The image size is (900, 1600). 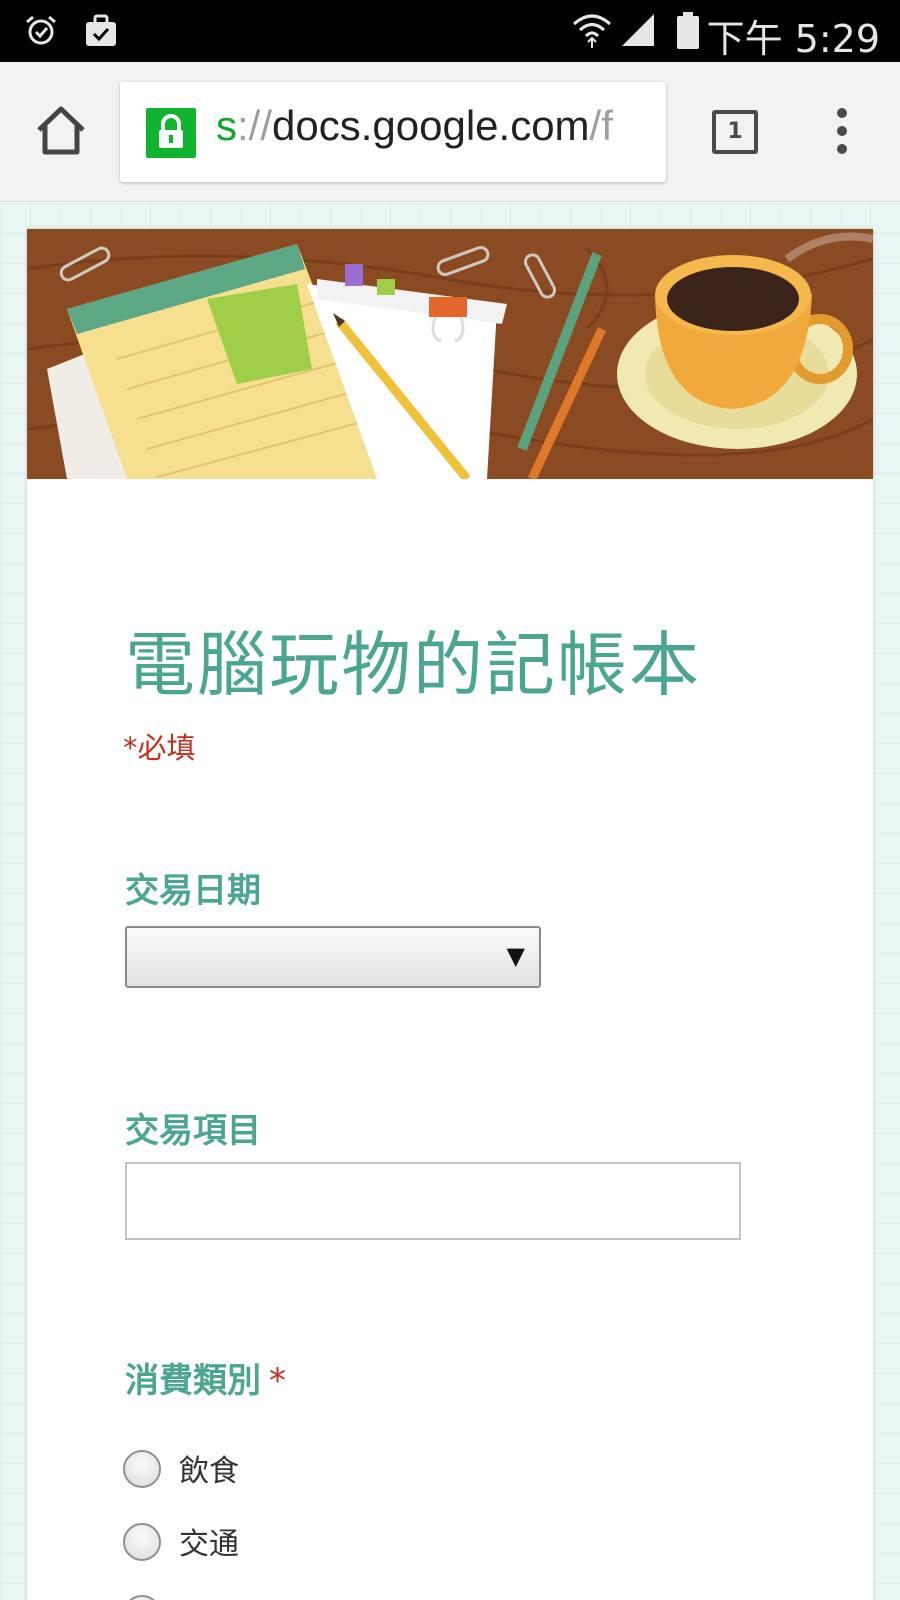 I want to click on question-label-category: 消費類別 *, so click(x=205, y=1377).